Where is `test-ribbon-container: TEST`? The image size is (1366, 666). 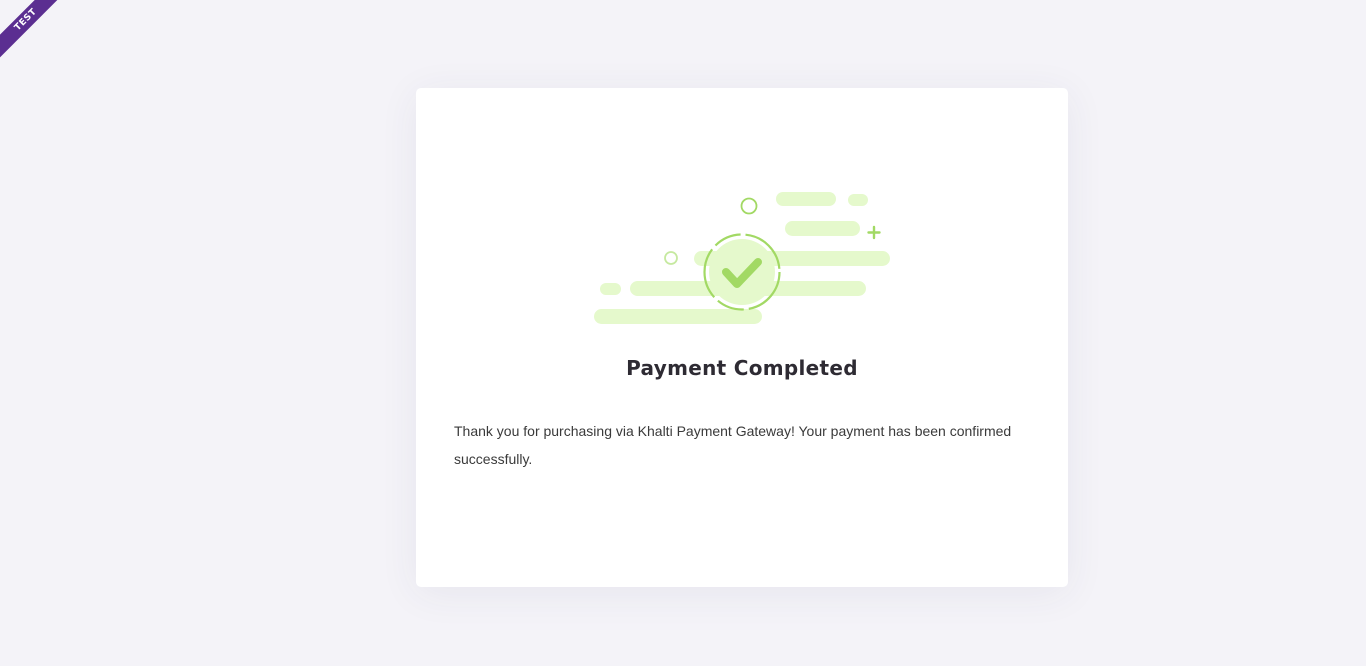 test-ribbon-container: TEST is located at coordinates (40, 40).